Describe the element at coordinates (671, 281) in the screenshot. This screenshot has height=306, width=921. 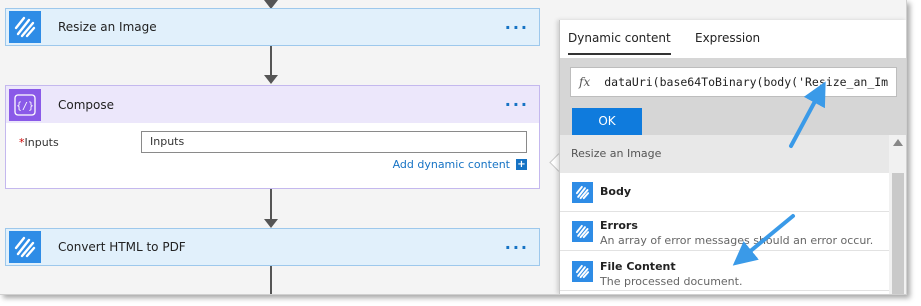
I see `dynamic-item-description: The processed document.` at that location.